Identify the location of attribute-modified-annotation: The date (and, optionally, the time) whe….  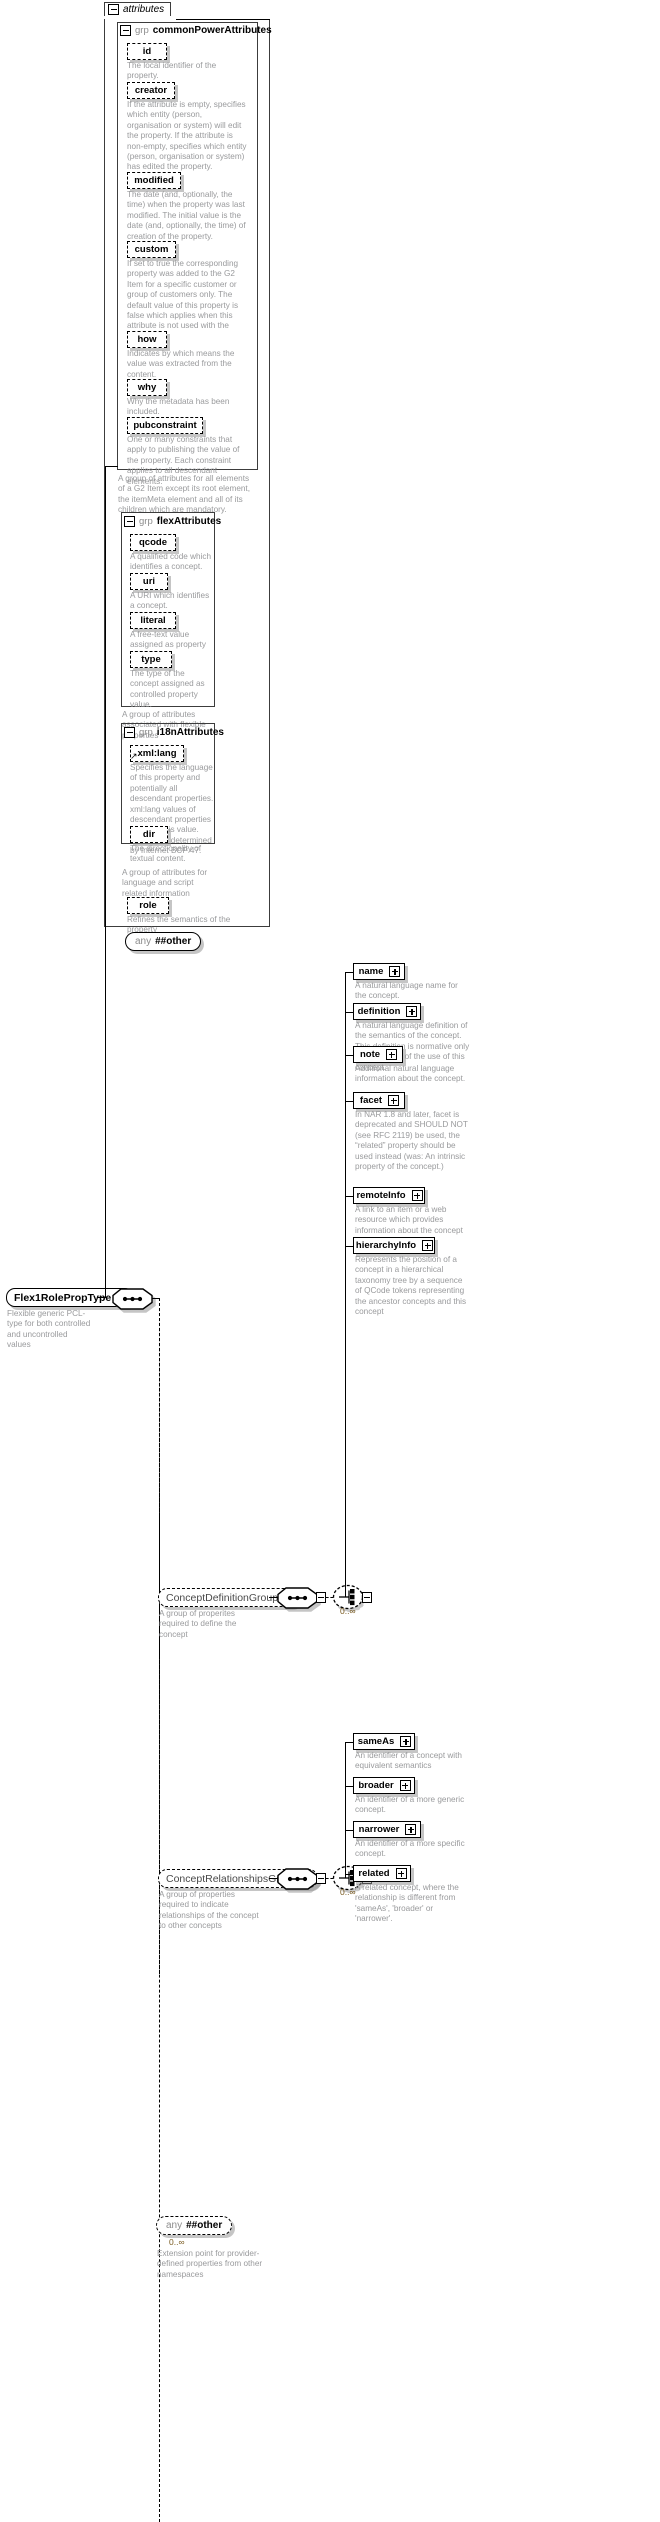
(186, 215).